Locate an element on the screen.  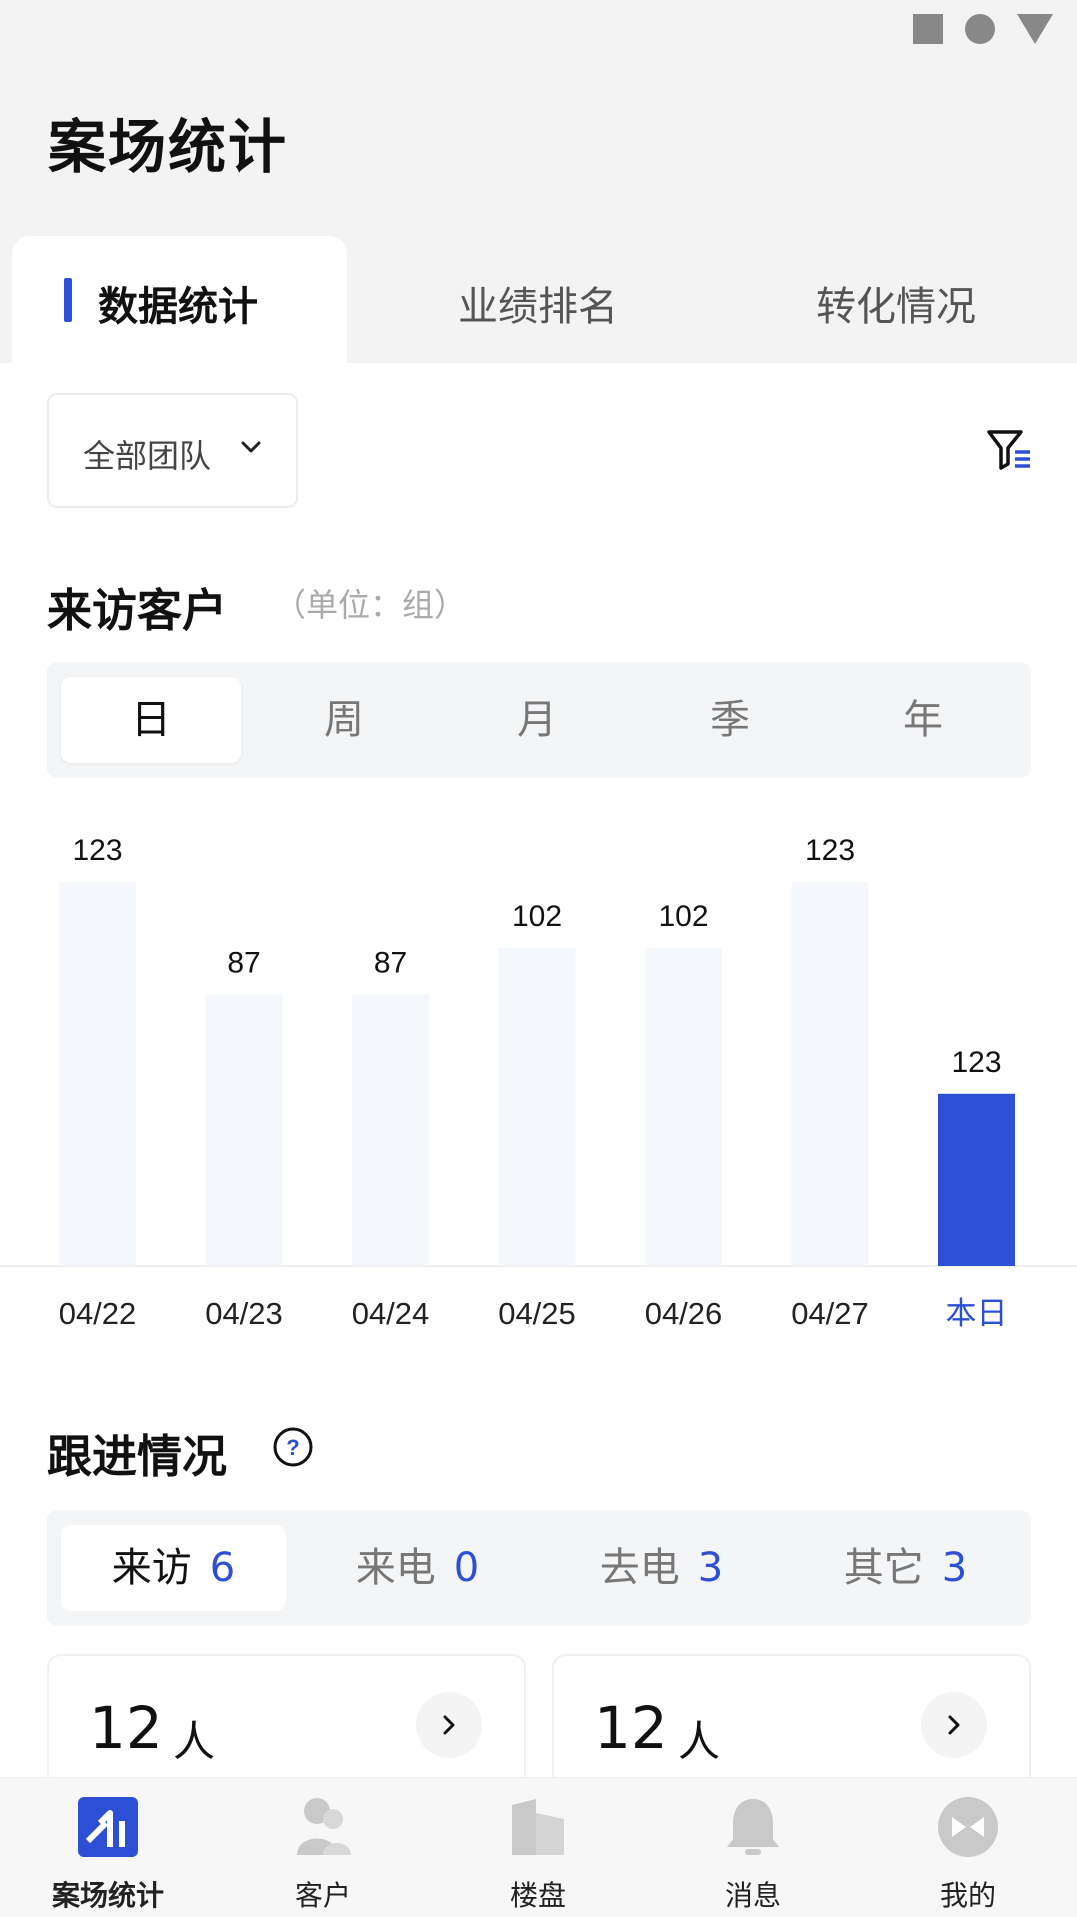
follow-outgoing-call: 去电 3 is located at coordinates (661, 1568).